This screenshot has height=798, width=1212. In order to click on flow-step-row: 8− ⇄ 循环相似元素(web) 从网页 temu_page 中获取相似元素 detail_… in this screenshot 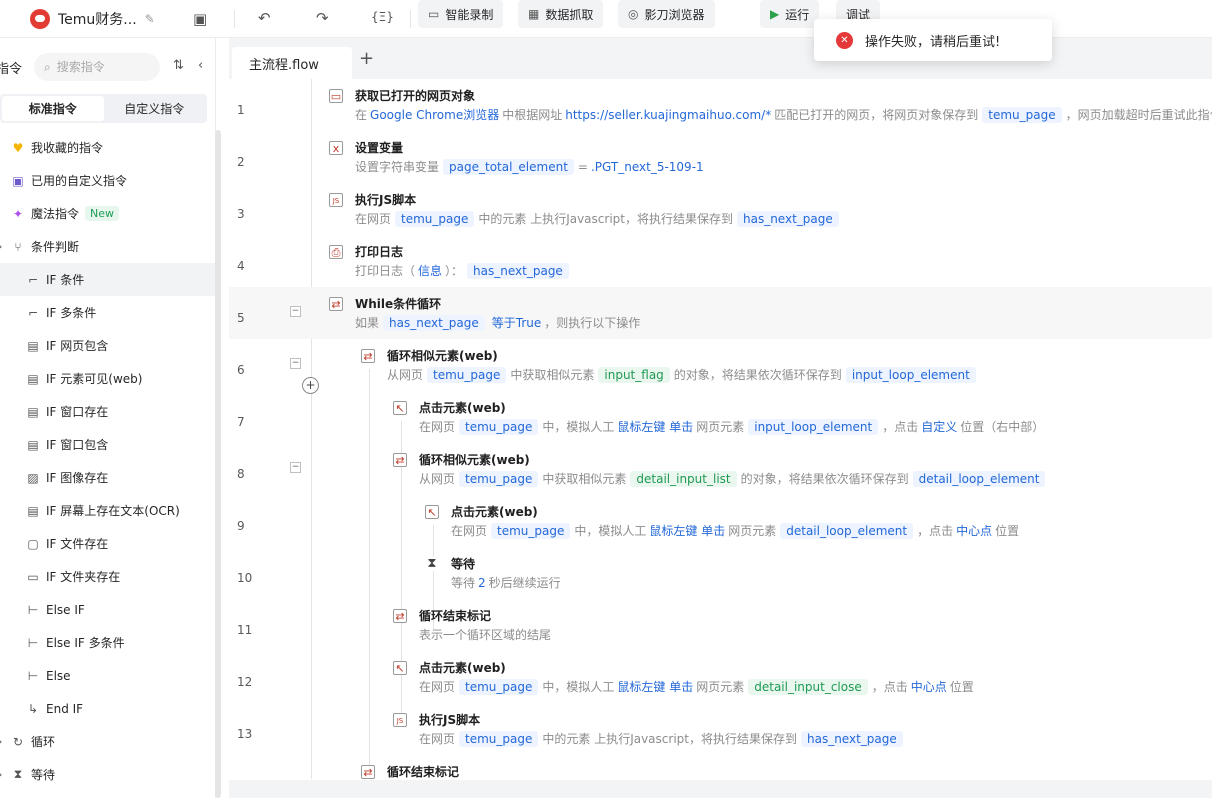, I will do `click(720, 469)`.